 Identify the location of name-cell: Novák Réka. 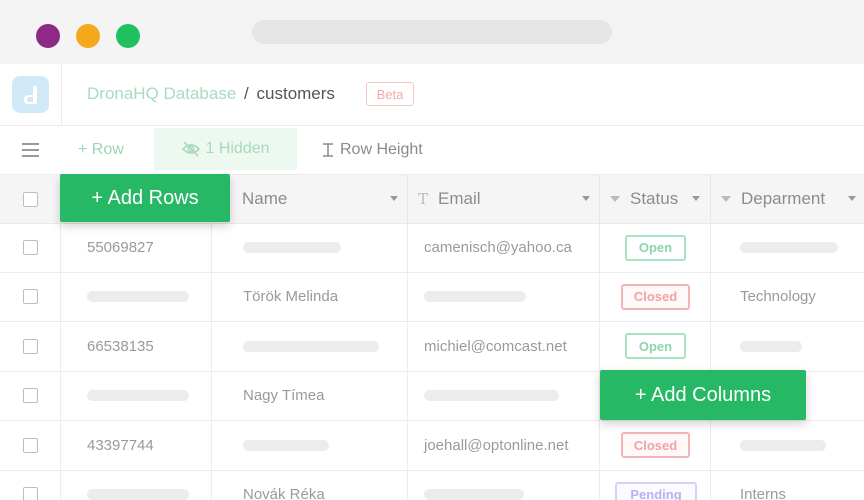
(310, 485).